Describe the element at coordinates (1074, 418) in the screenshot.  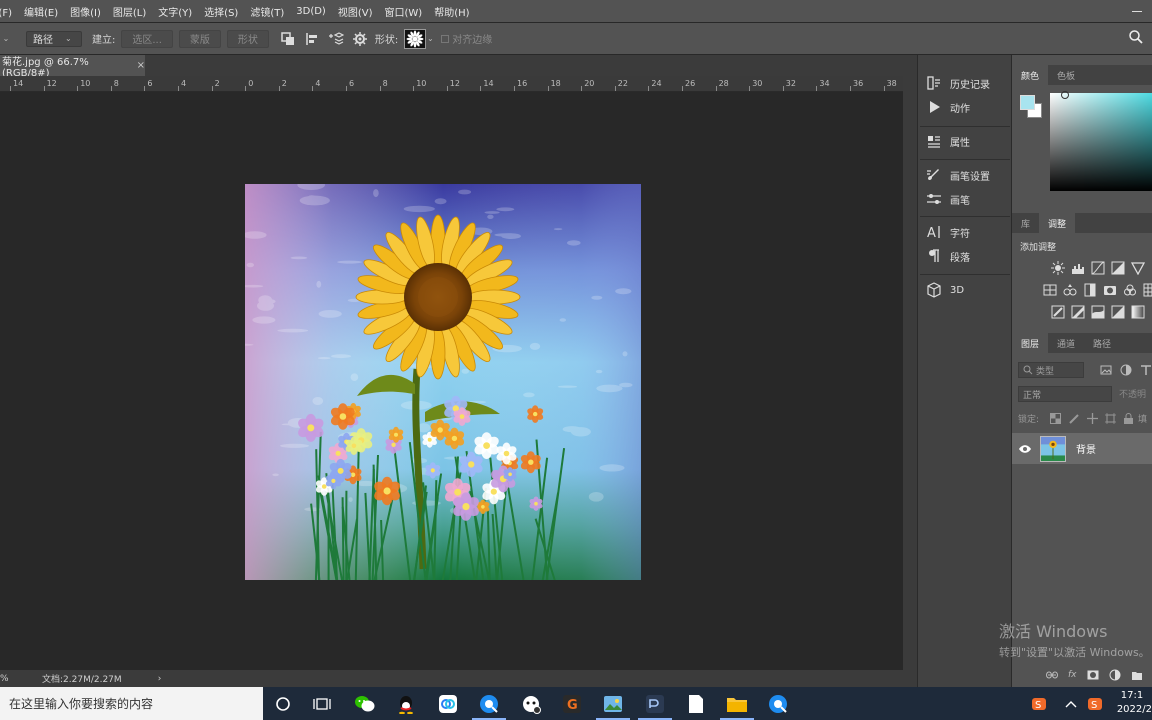
I see `lock-pixels-icon` at that location.